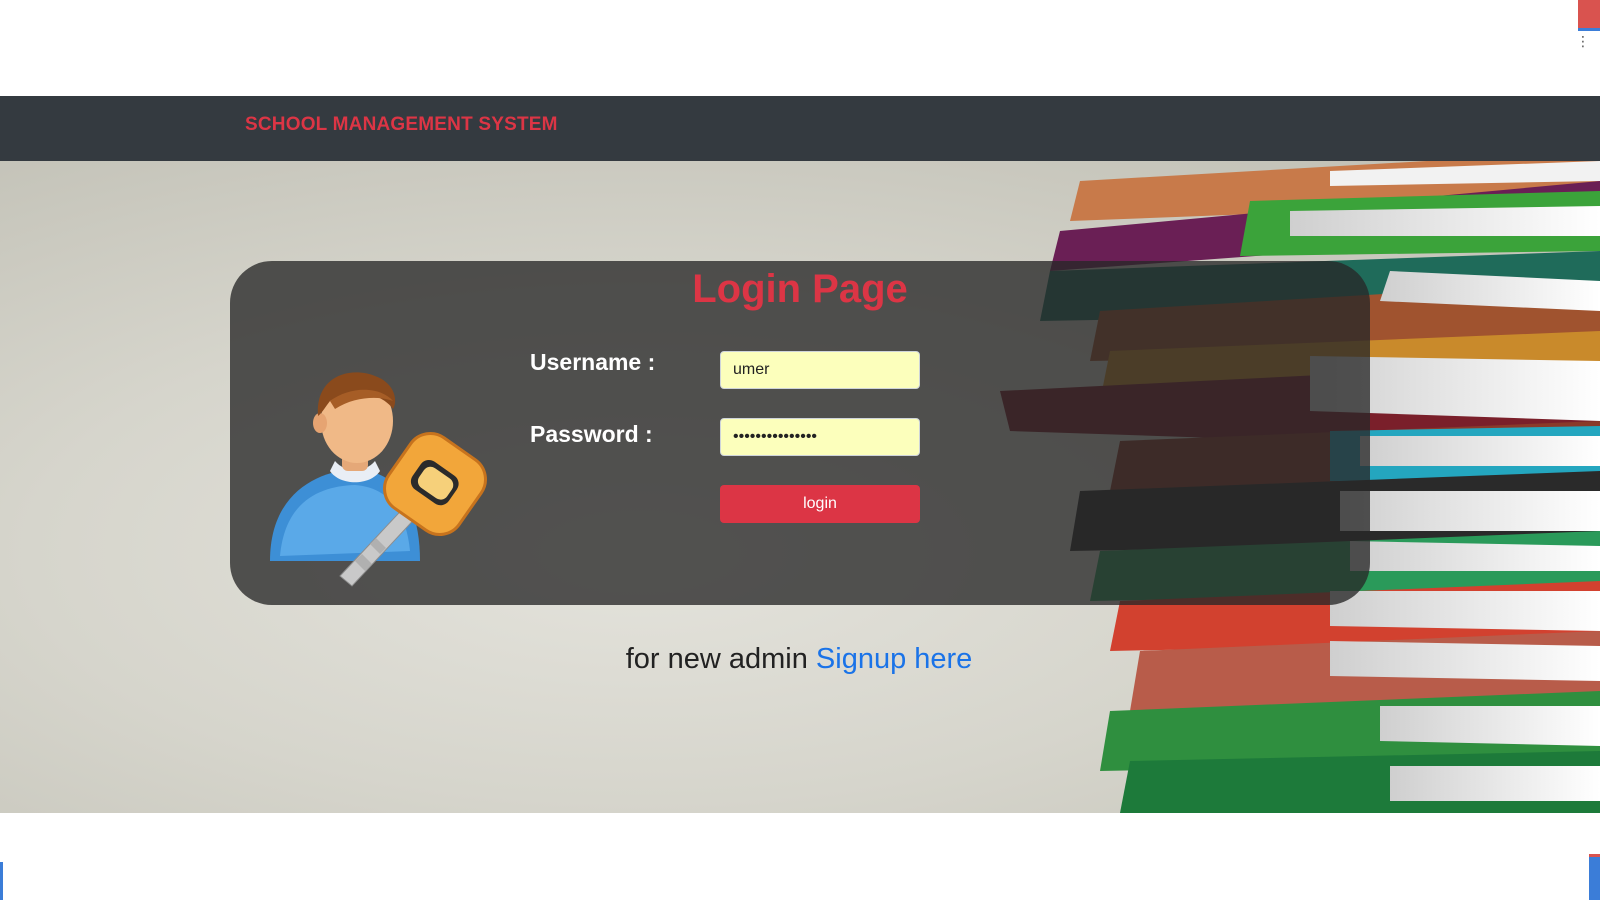 The image size is (1600, 900). Describe the element at coordinates (800, 48) in the screenshot. I see `top-whitespace` at that location.